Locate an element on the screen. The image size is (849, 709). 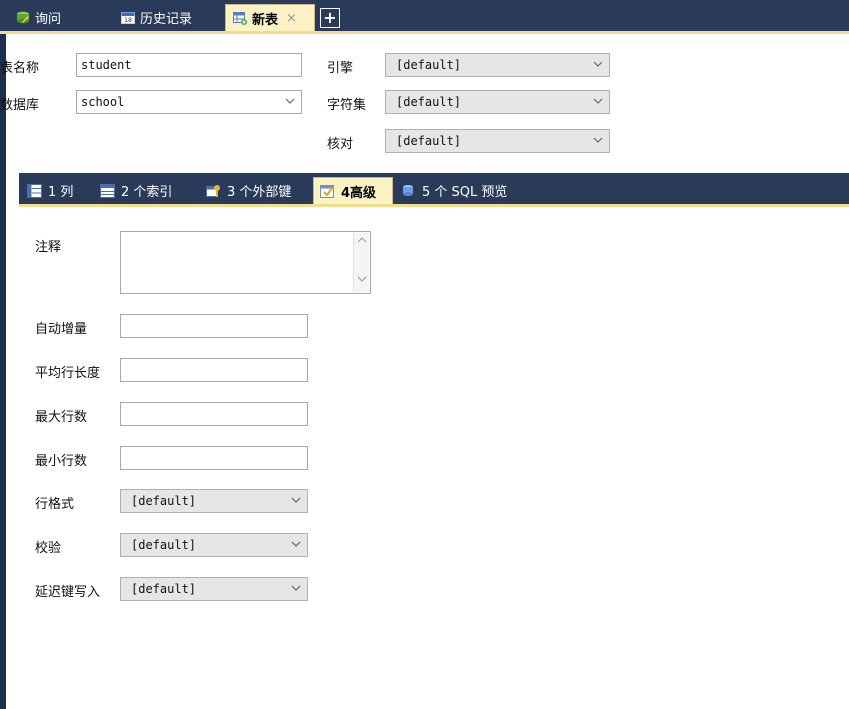
svg-text: 18 is located at coordinates (128, 20).